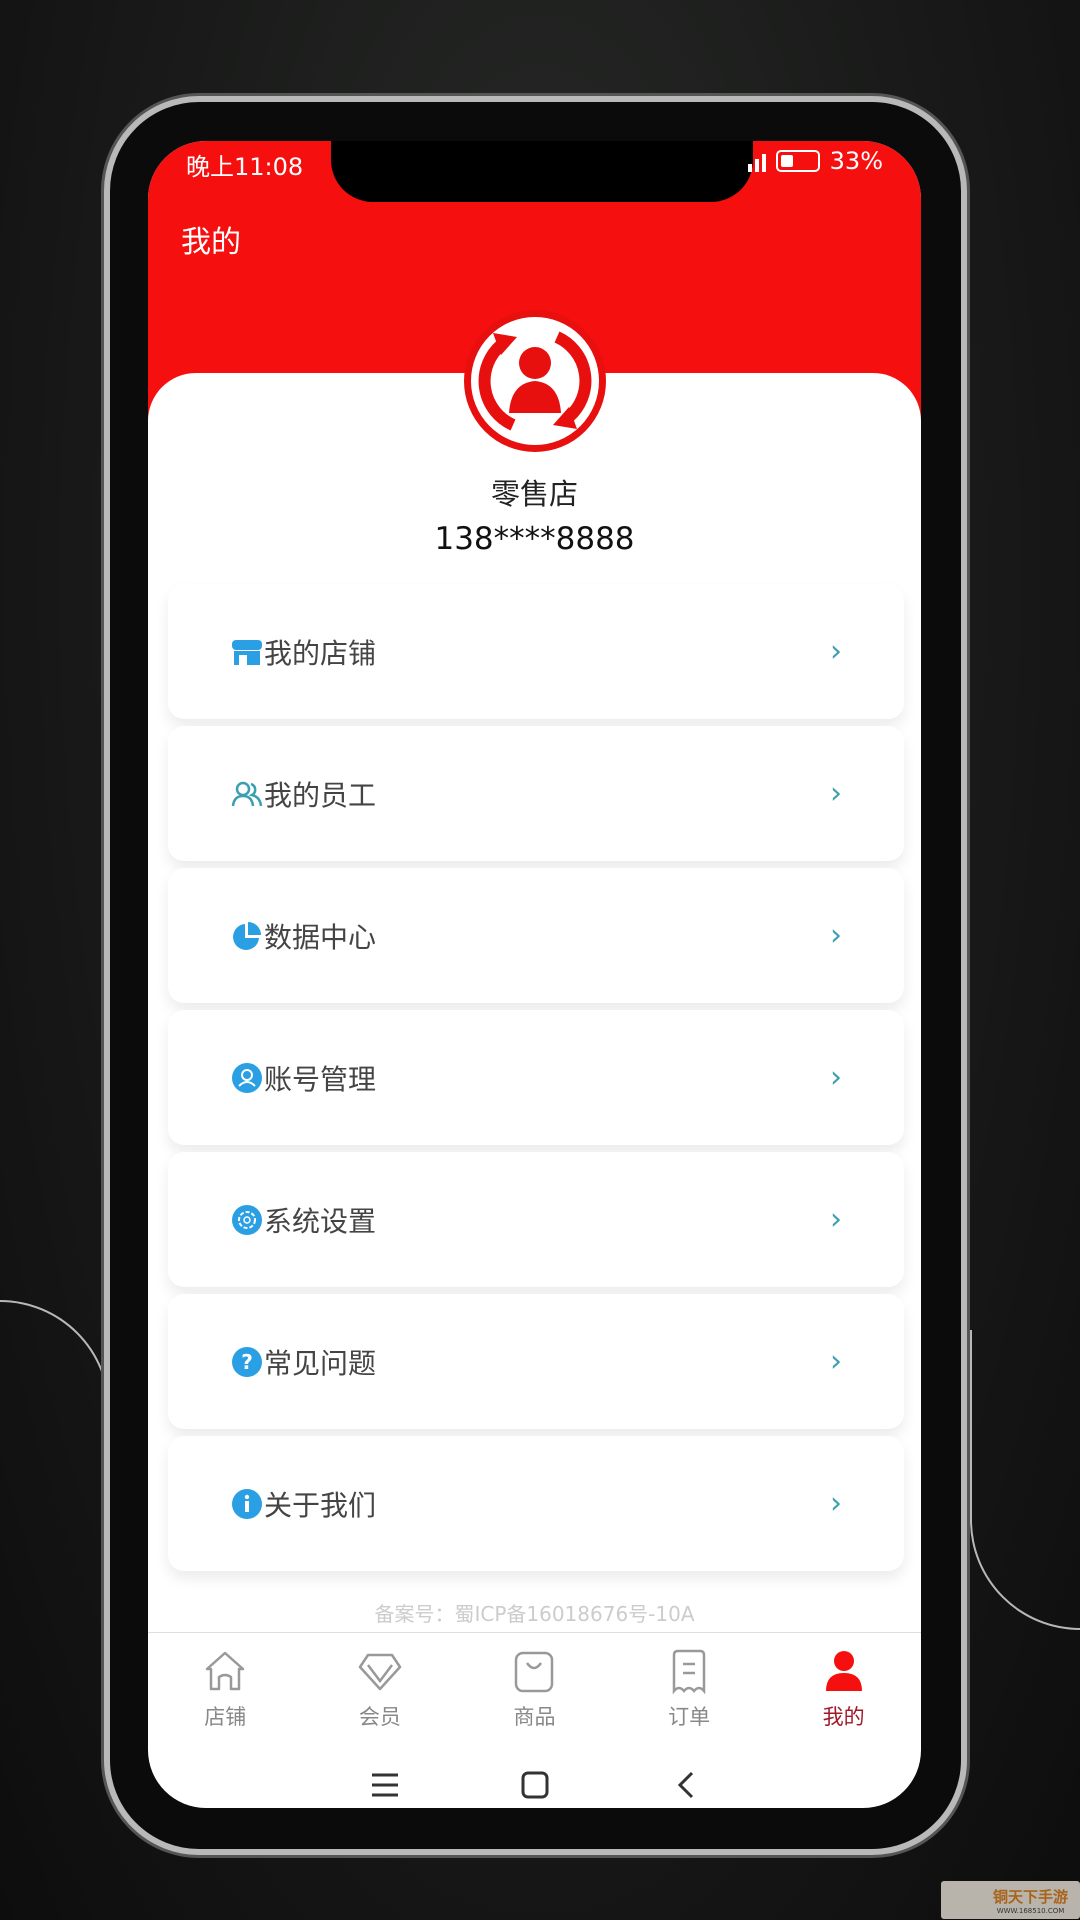 The width and height of the screenshot is (1080, 1920). Describe the element at coordinates (385, 1785) in the screenshot. I see `menu-icon` at that location.